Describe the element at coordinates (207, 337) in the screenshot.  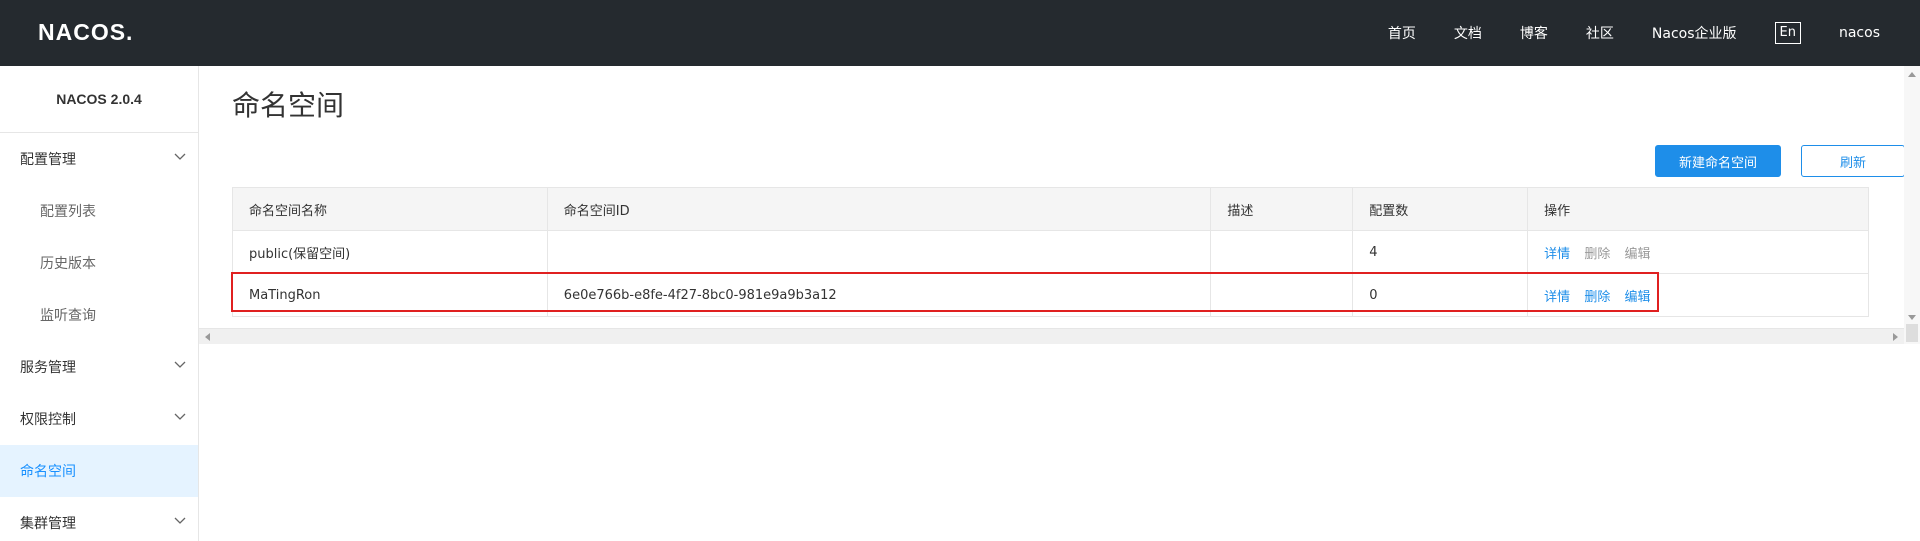
I see `scroll-left-icon` at that location.